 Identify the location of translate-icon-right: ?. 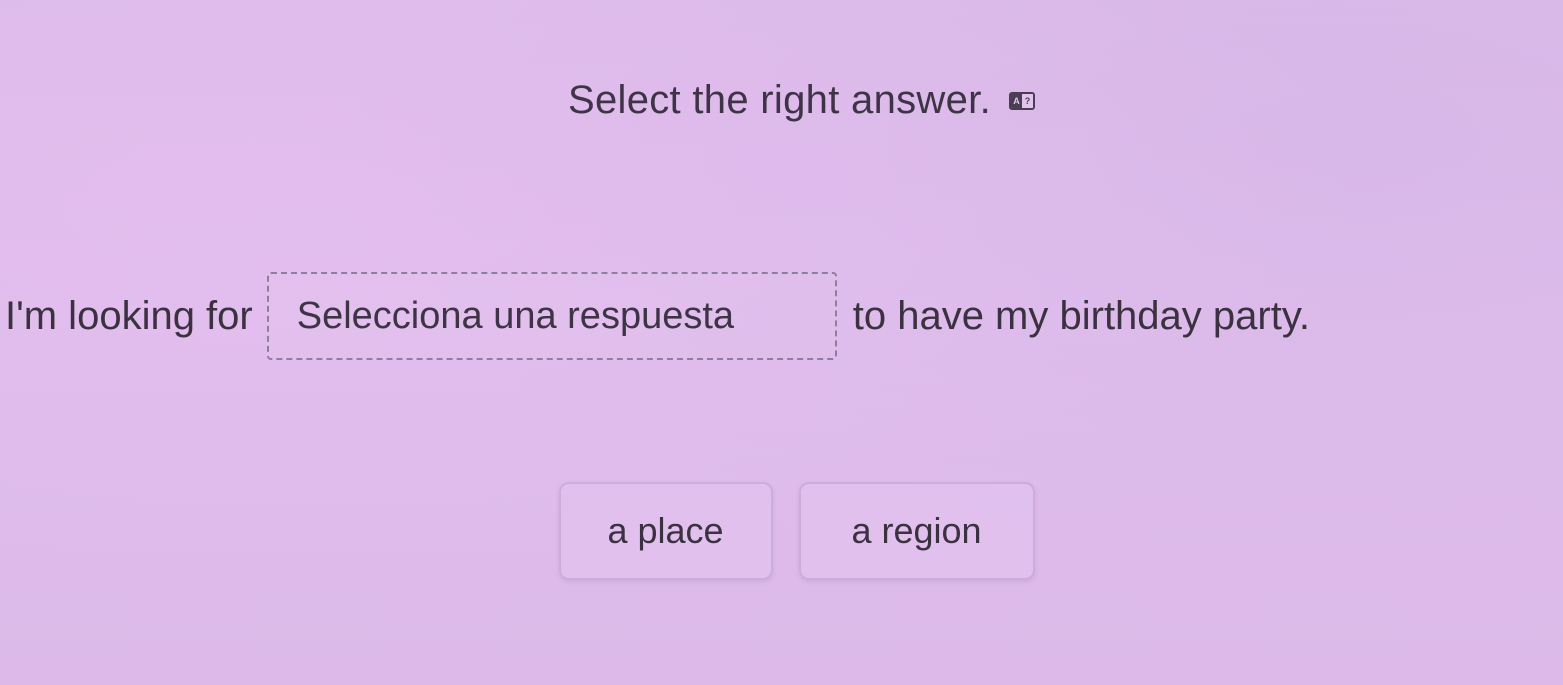
(1027, 100).